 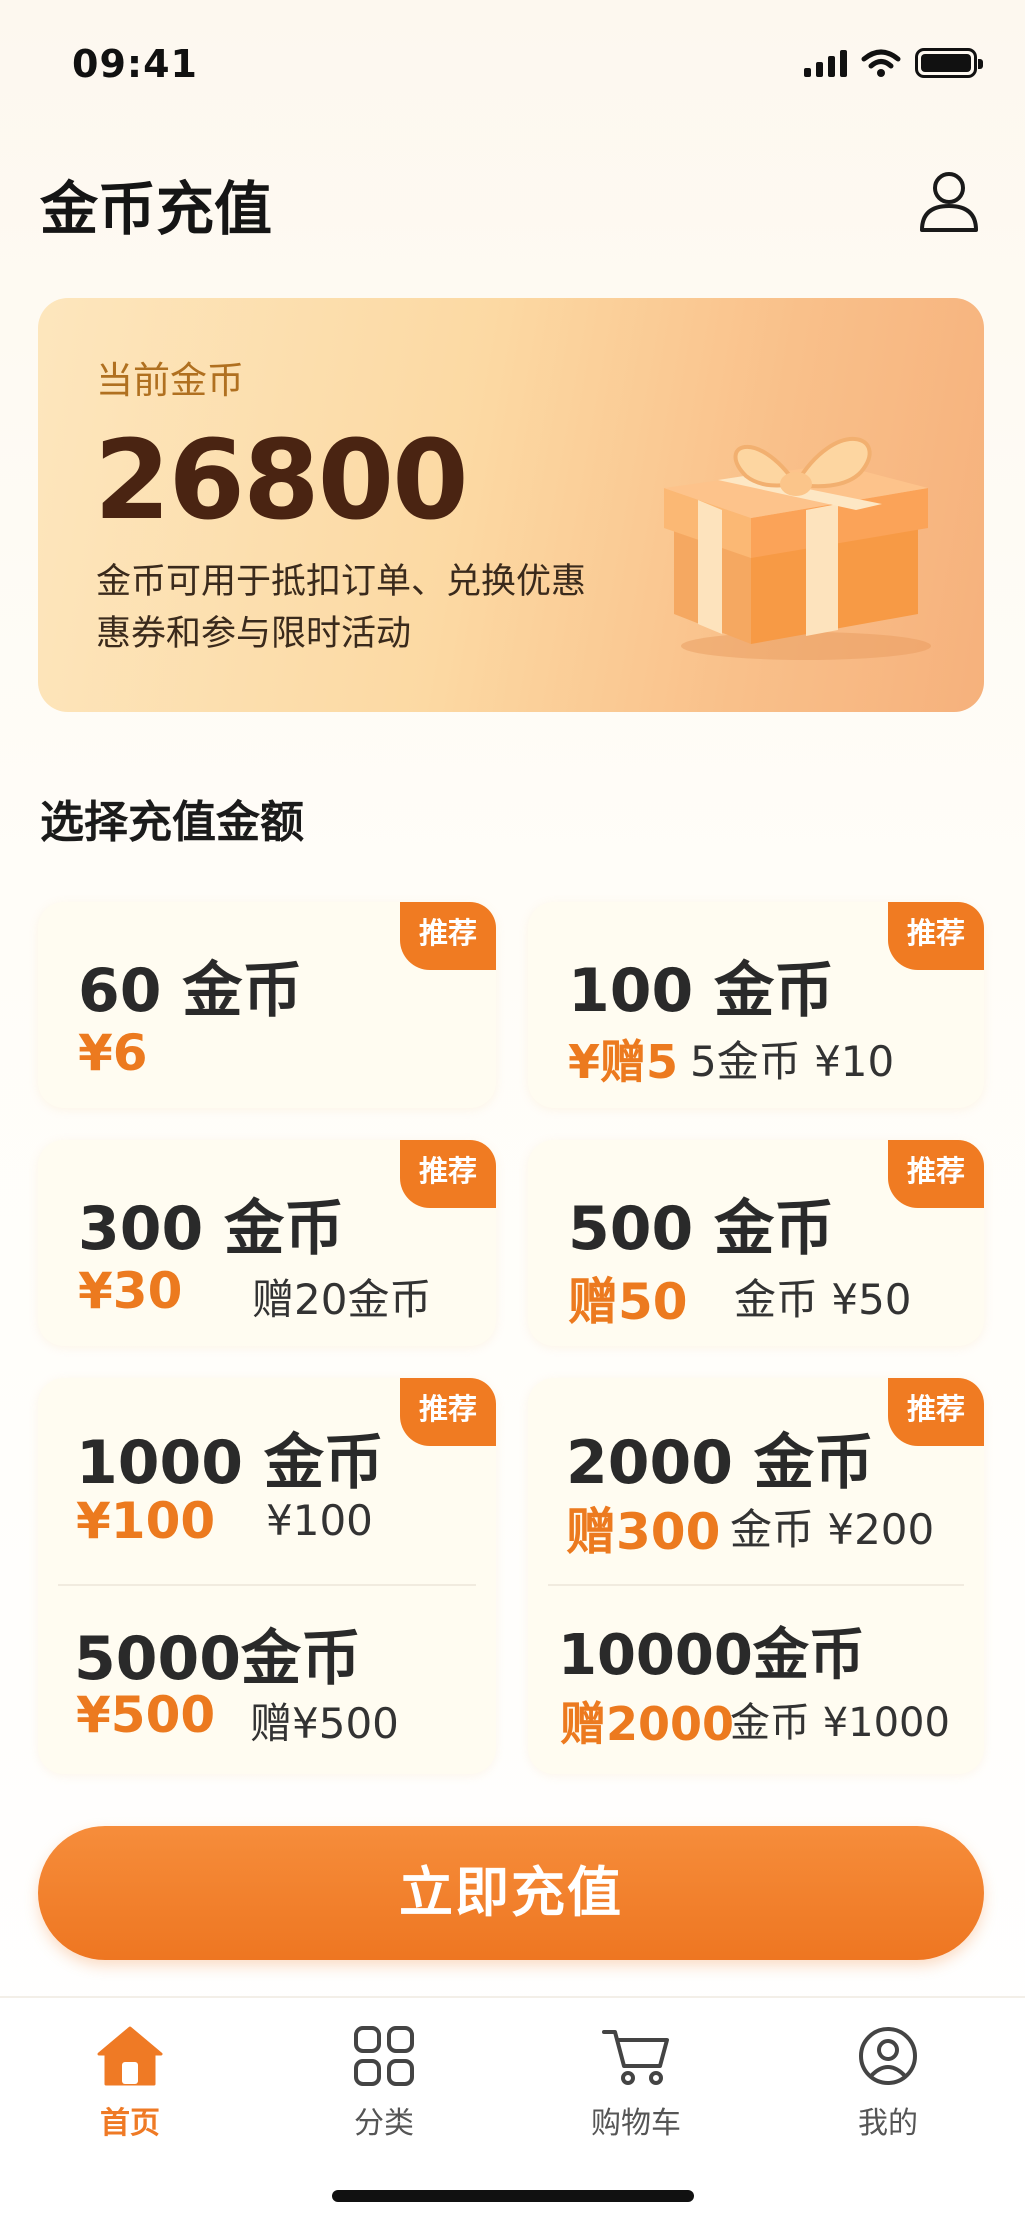 What do you see at coordinates (376, 608) in the screenshot?
I see `balance-description: 金币可用于抵扣订单、兑换优惠 惠券和参与限时活动` at bounding box center [376, 608].